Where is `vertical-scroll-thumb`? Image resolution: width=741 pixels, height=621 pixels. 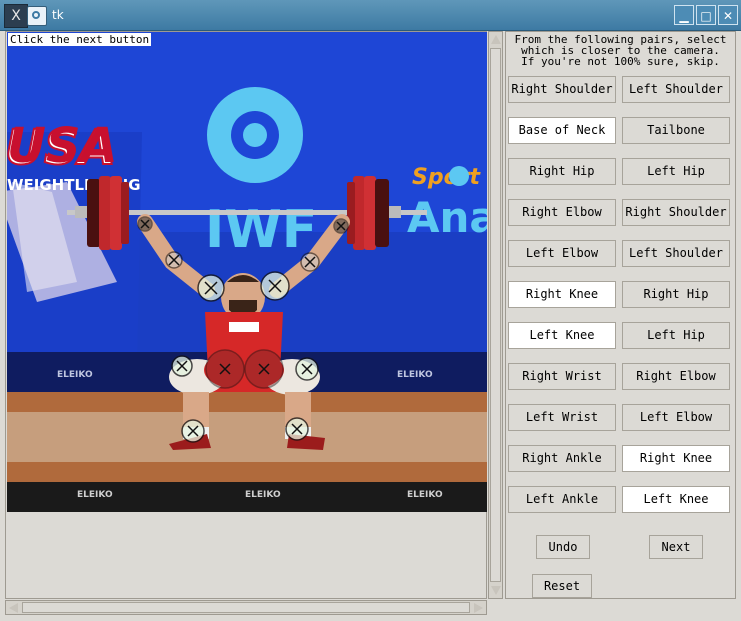 vertical-scroll-thumb is located at coordinates (495, 315).